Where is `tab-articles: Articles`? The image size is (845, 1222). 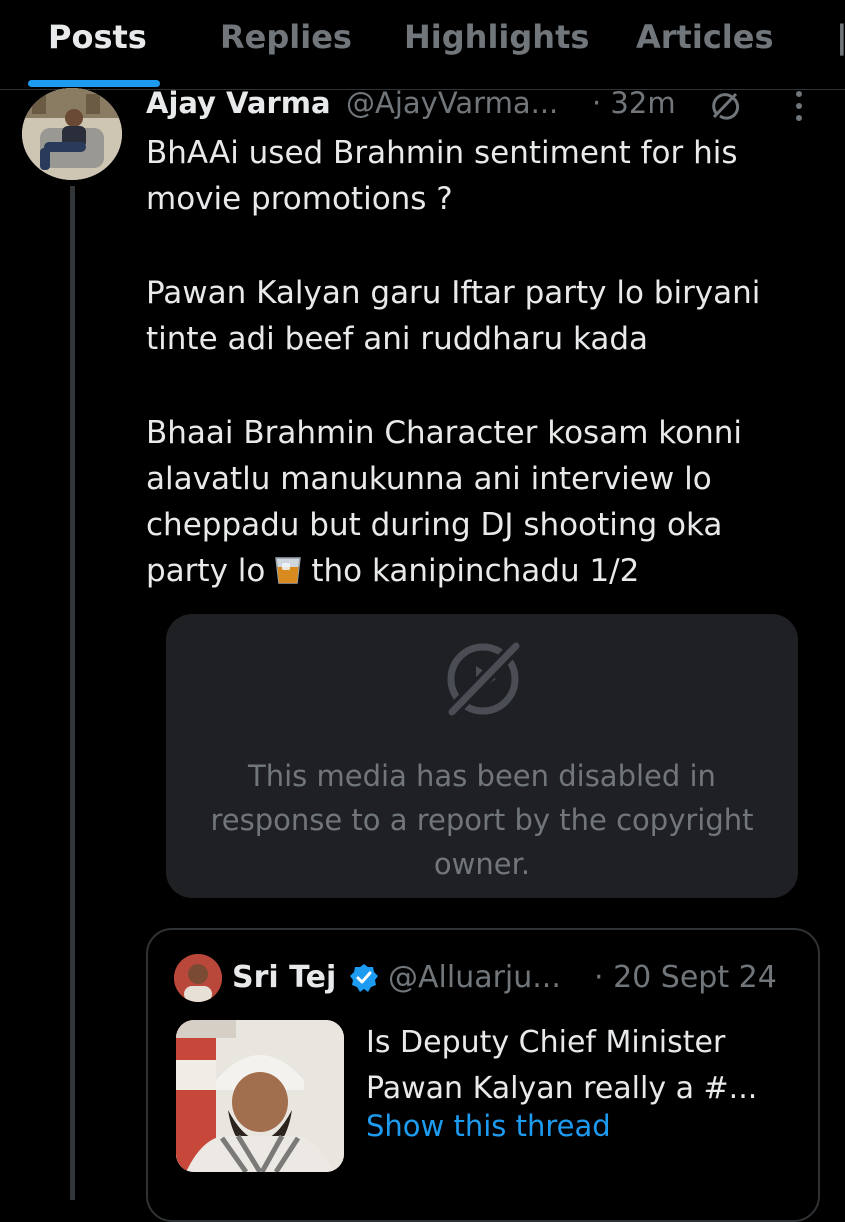 tab-articles: Articles is located at coordinates (705, 37).